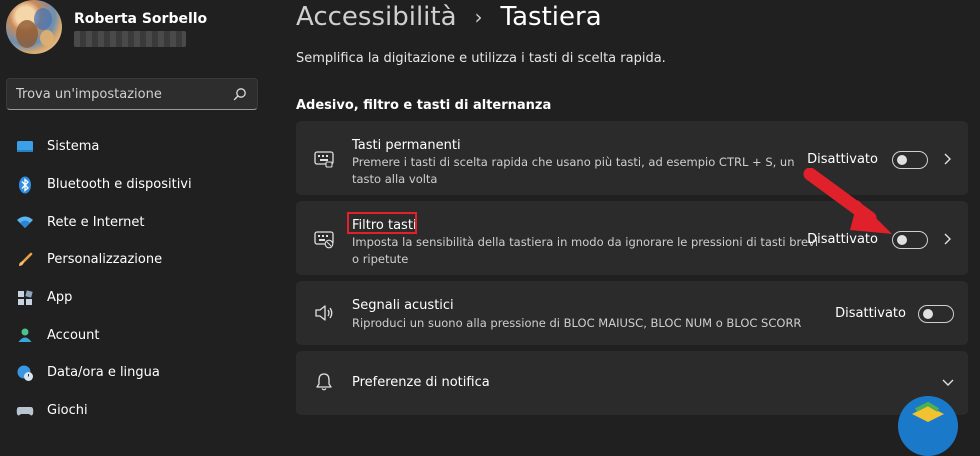 Image resolution: width=980 pixels, height=456 pixels. Describe the element at coordinates (551, 17) in the screenshot. I see `page-title: Tastiera` at that location.